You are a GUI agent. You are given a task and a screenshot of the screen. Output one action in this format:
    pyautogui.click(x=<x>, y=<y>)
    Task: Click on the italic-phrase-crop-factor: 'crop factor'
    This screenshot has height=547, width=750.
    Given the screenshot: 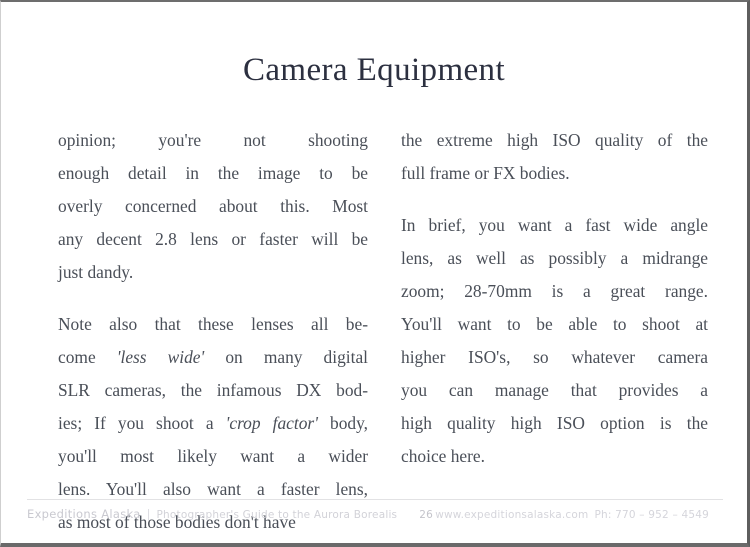 What is the action you would take?
    pyautogui.click(x=271, y=423)
    